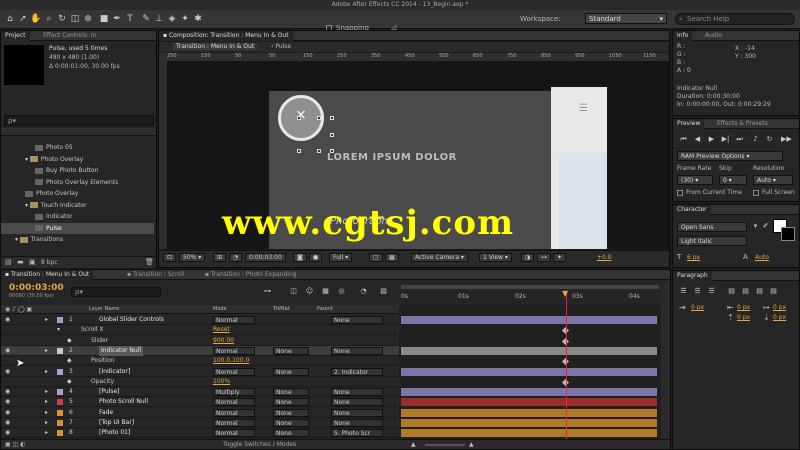  What do you see at coordinates (711, 291) in the screenshot?
I see `align-right-icon: ☰` at bounding box center [711, 291].